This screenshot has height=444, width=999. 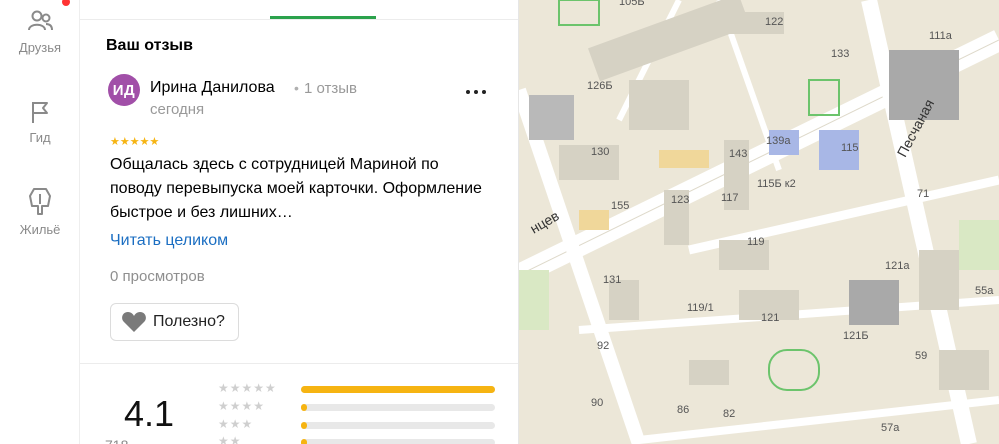 I want to click on distribution-row: ★★★★★, so click(x=358, y=389).